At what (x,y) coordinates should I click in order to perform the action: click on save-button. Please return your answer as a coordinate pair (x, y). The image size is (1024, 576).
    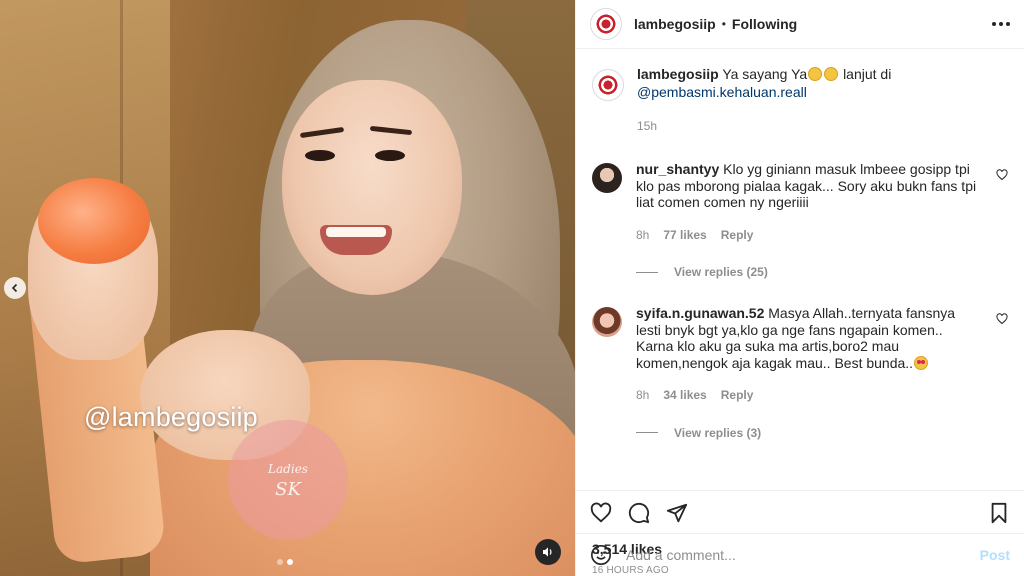
    Looking at the image, I should click on (999, 513).